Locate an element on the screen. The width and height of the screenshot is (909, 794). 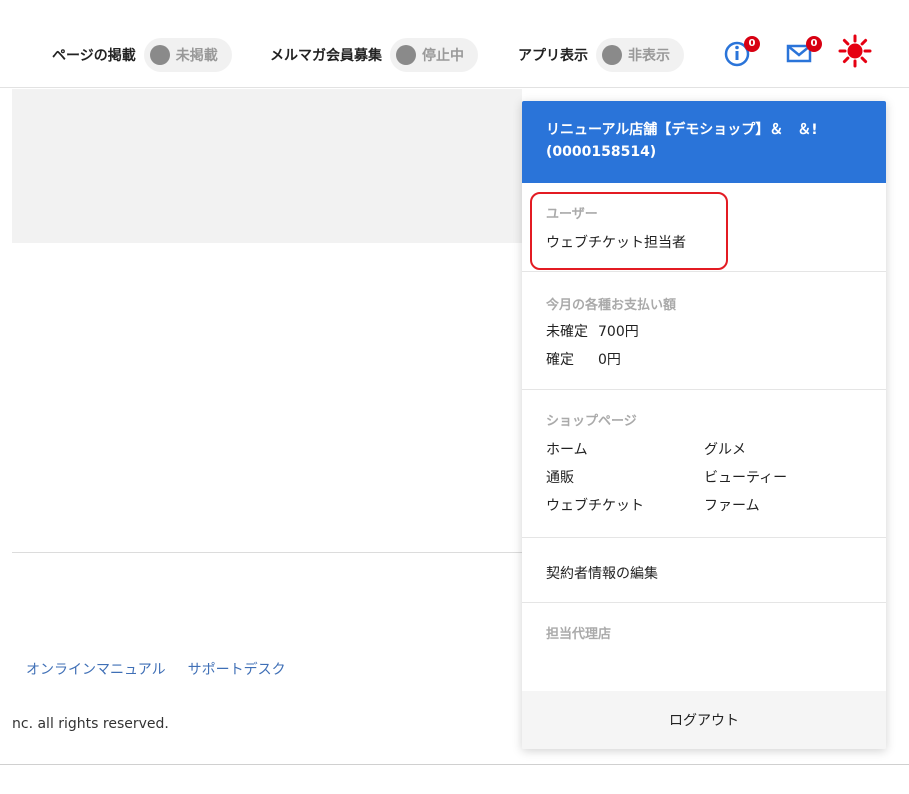
payment-row: 未確定 700円 is located at coordinates (704, 331).